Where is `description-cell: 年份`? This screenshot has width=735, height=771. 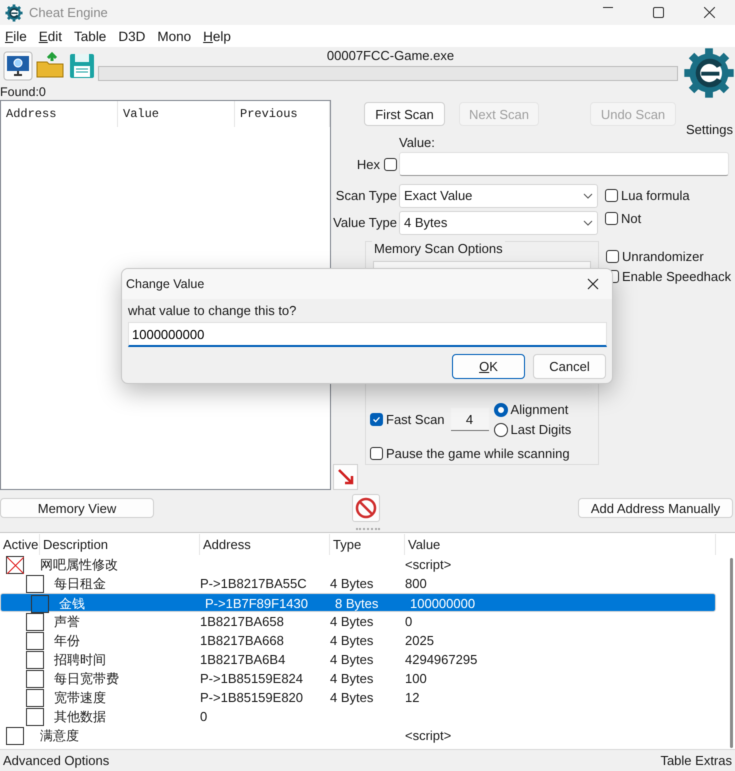 description-cell: 年份 is located at coordinates (67, 641).